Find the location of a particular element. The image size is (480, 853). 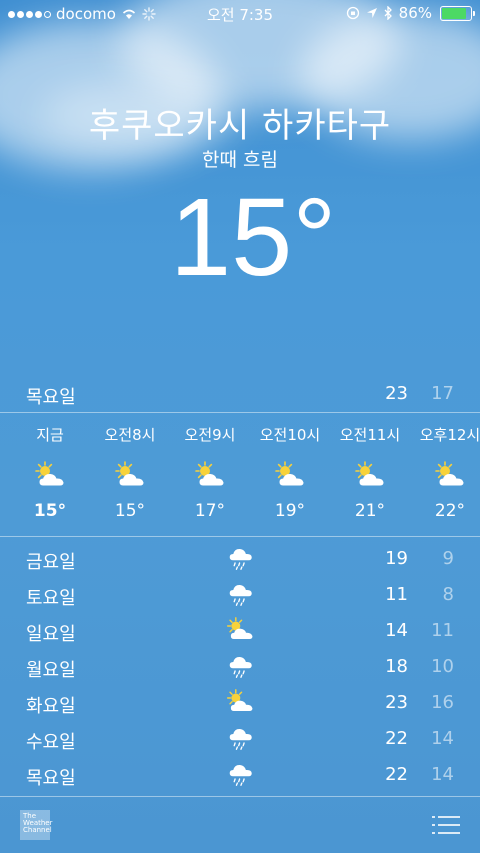

weather-channel-logo: The Weather Channel is located at coordinates (36, 825).